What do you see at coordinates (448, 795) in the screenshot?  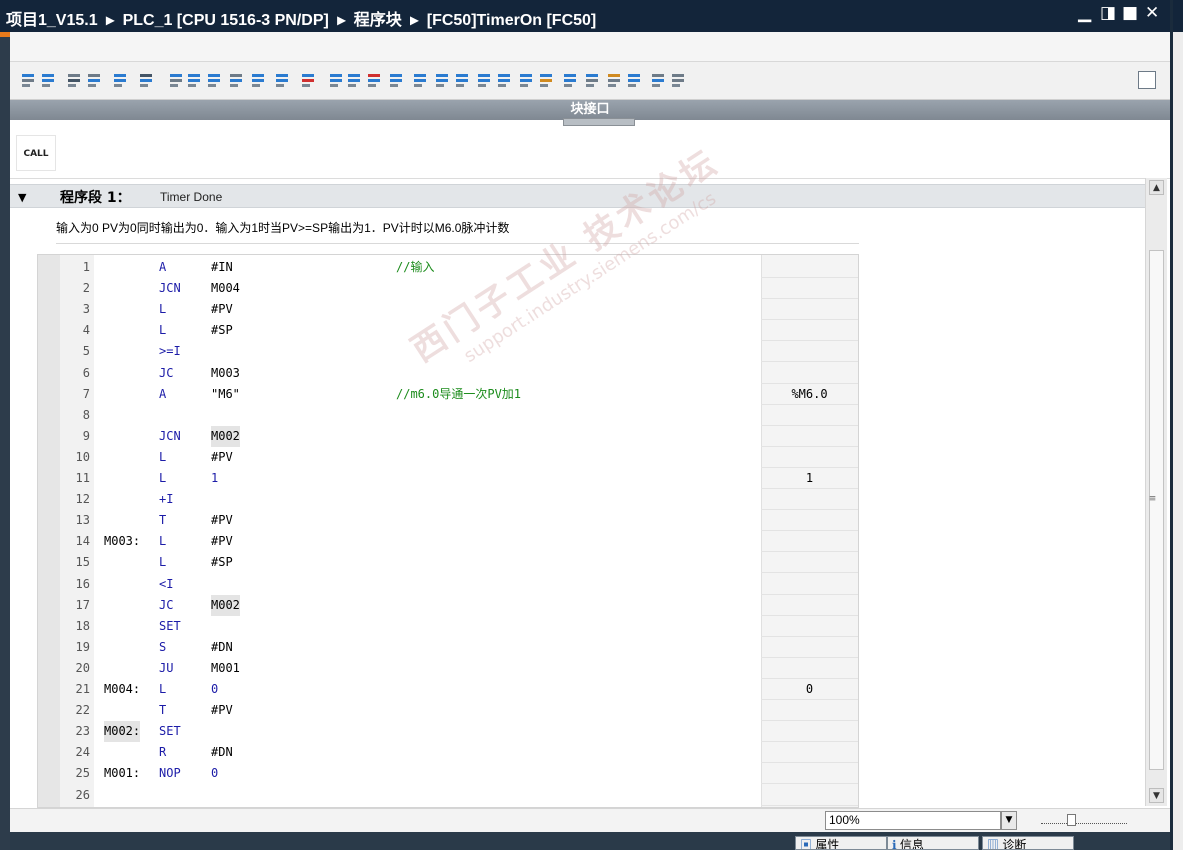 I see `code-line: 26` at bounding box center [448, 795].